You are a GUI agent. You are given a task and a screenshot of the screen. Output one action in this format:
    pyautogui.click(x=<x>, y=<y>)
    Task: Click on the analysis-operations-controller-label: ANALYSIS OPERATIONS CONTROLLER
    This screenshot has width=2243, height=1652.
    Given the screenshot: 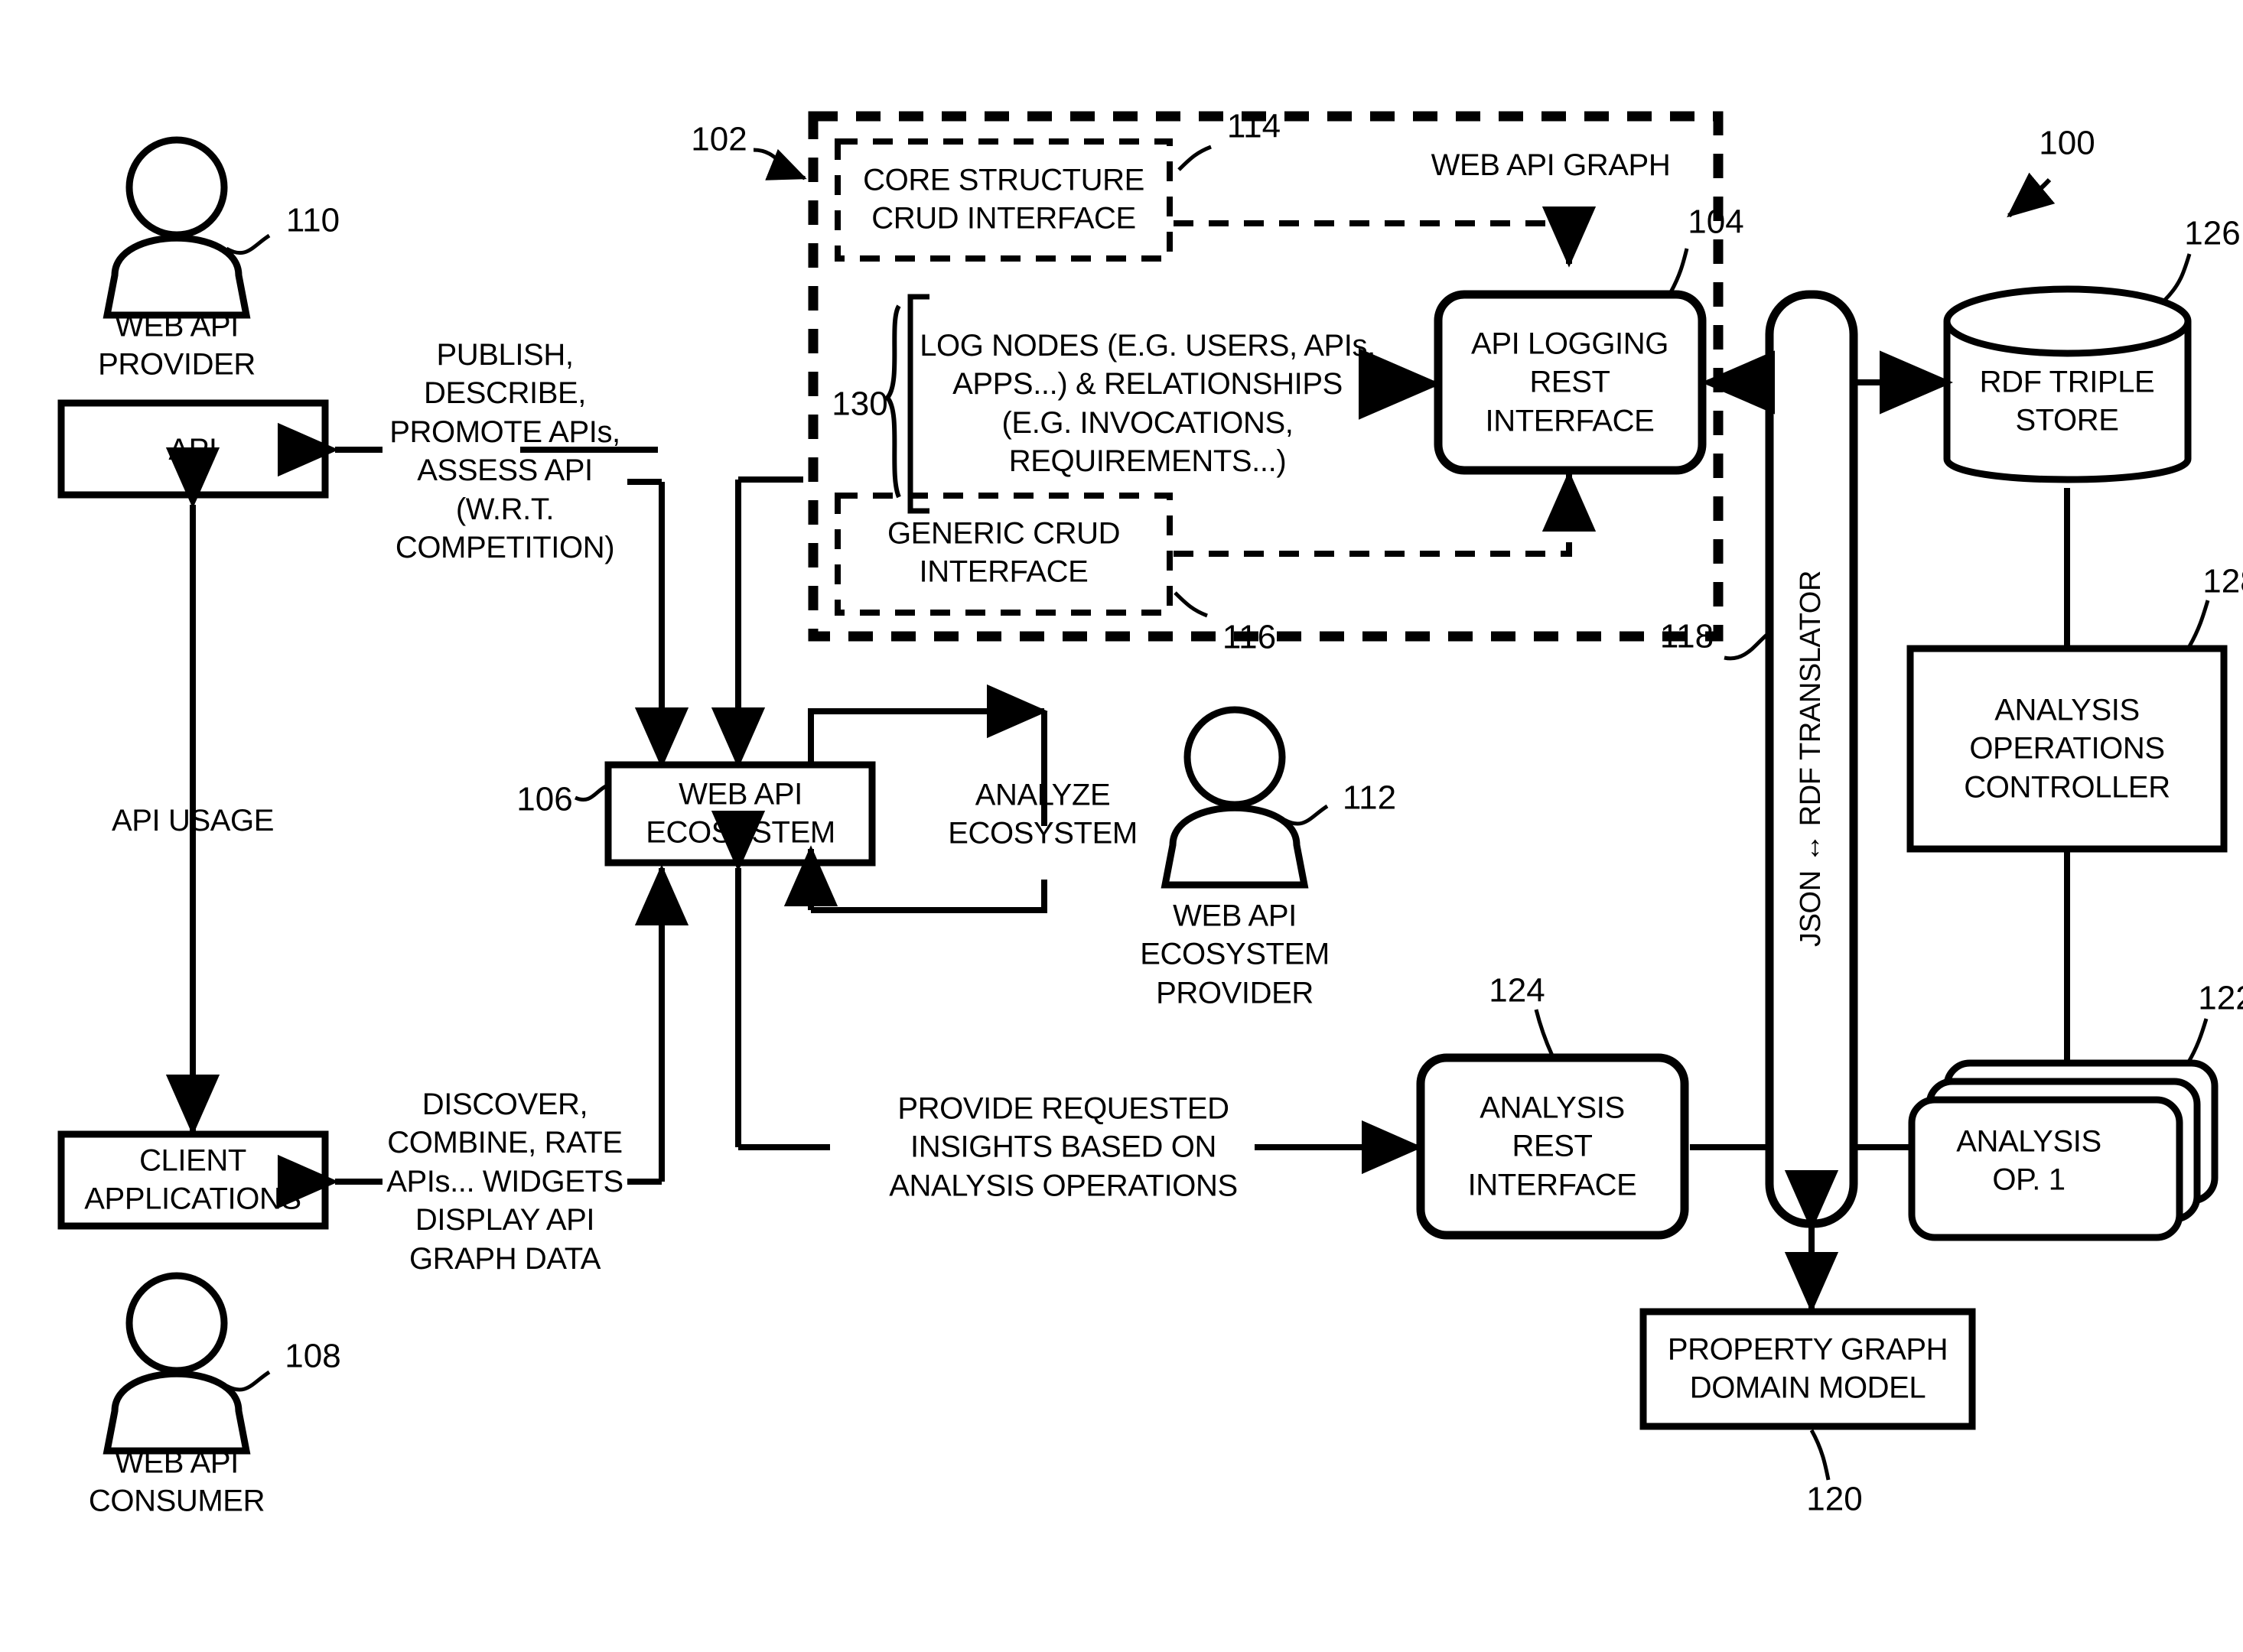 What is the action you would take?
    pyautogui.click(x=2067, y=749)
    